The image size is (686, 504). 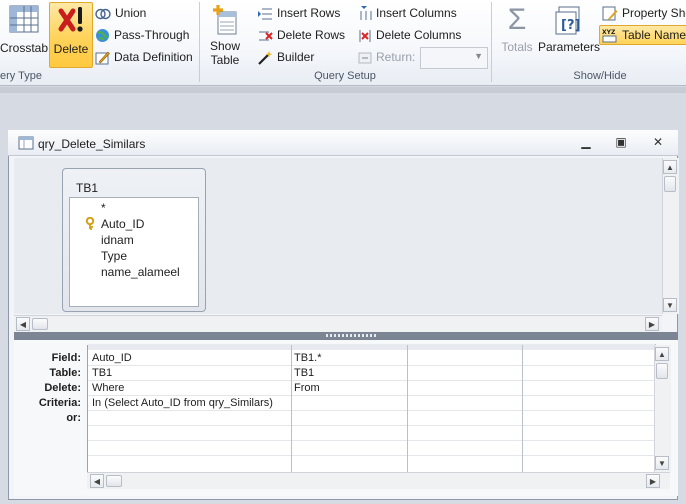 I want to click on insert-rows-label: Insert Rows, so click(x=309, y=13).